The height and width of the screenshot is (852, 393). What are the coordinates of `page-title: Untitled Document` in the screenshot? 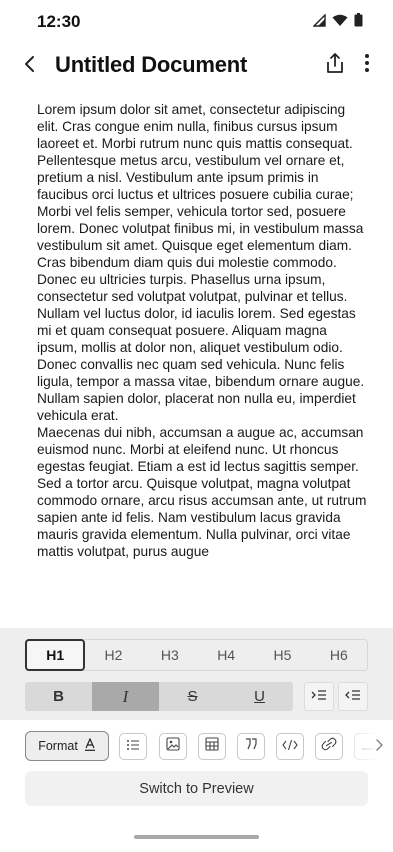 It's located at (151, 64).